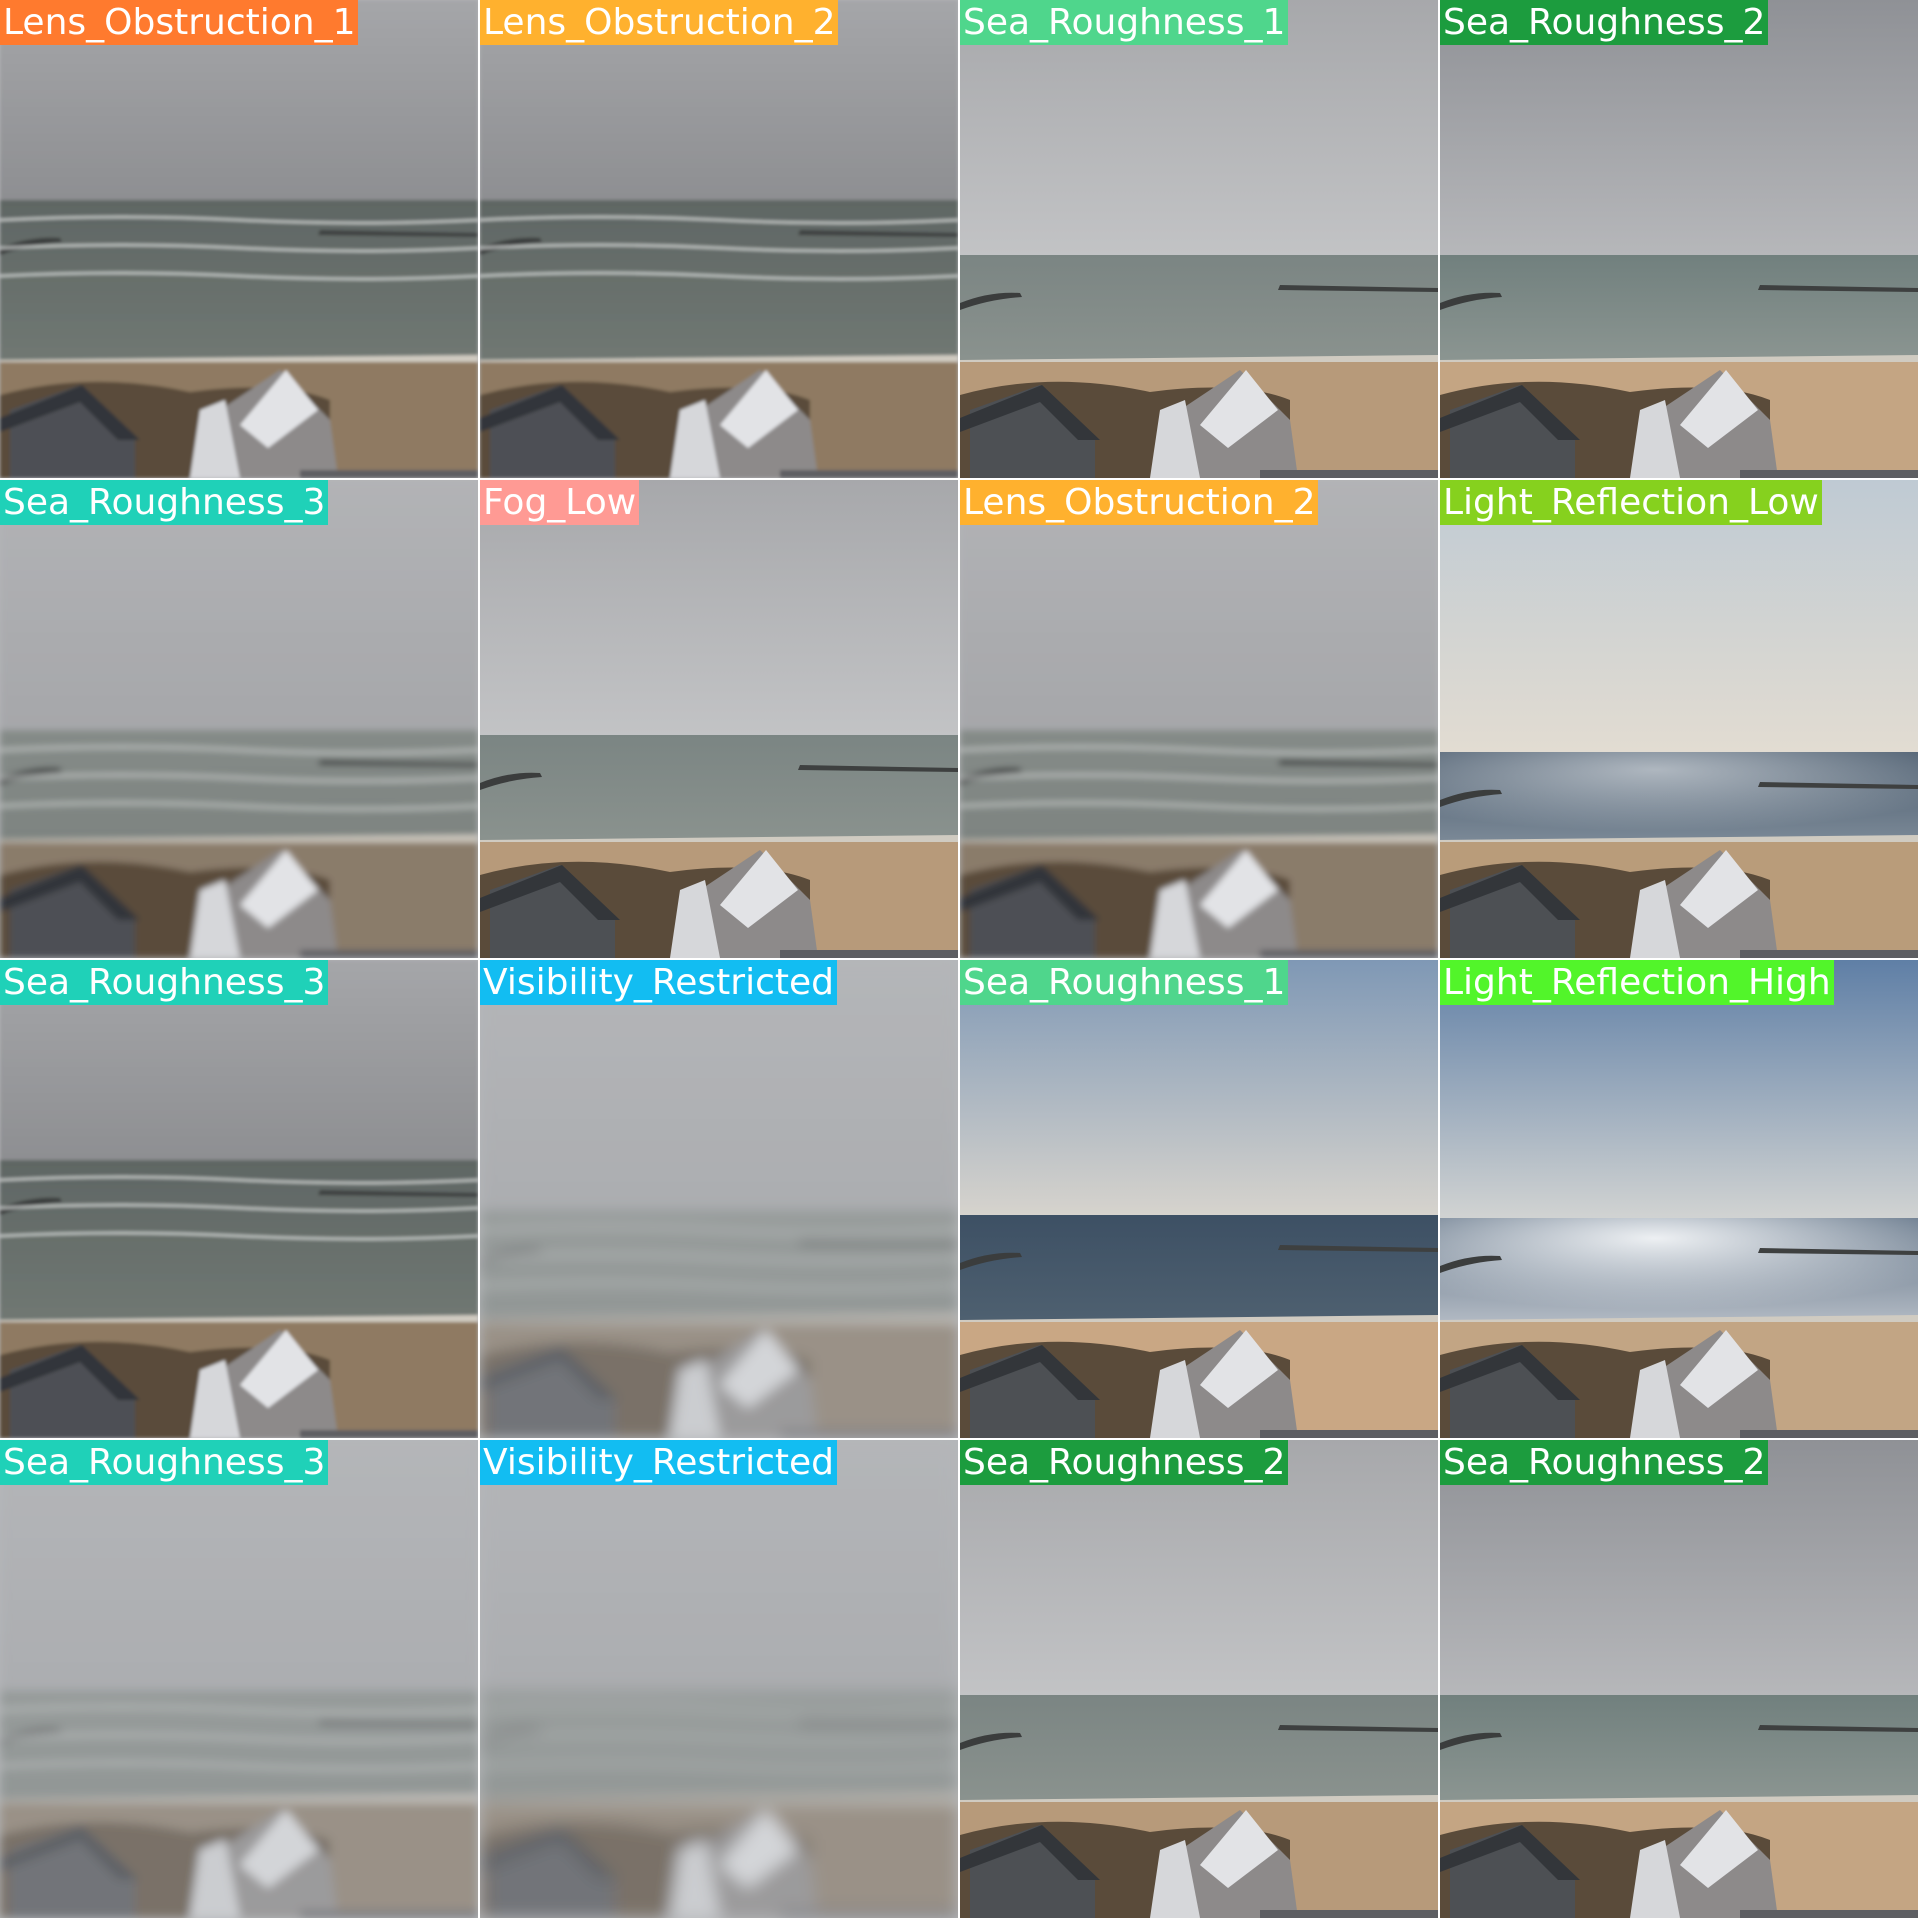 Image resolution: width=1920 pixels, height=1920 pixels. I want to click on class-label: Light_Reflection_Low, so click(1631, 502).